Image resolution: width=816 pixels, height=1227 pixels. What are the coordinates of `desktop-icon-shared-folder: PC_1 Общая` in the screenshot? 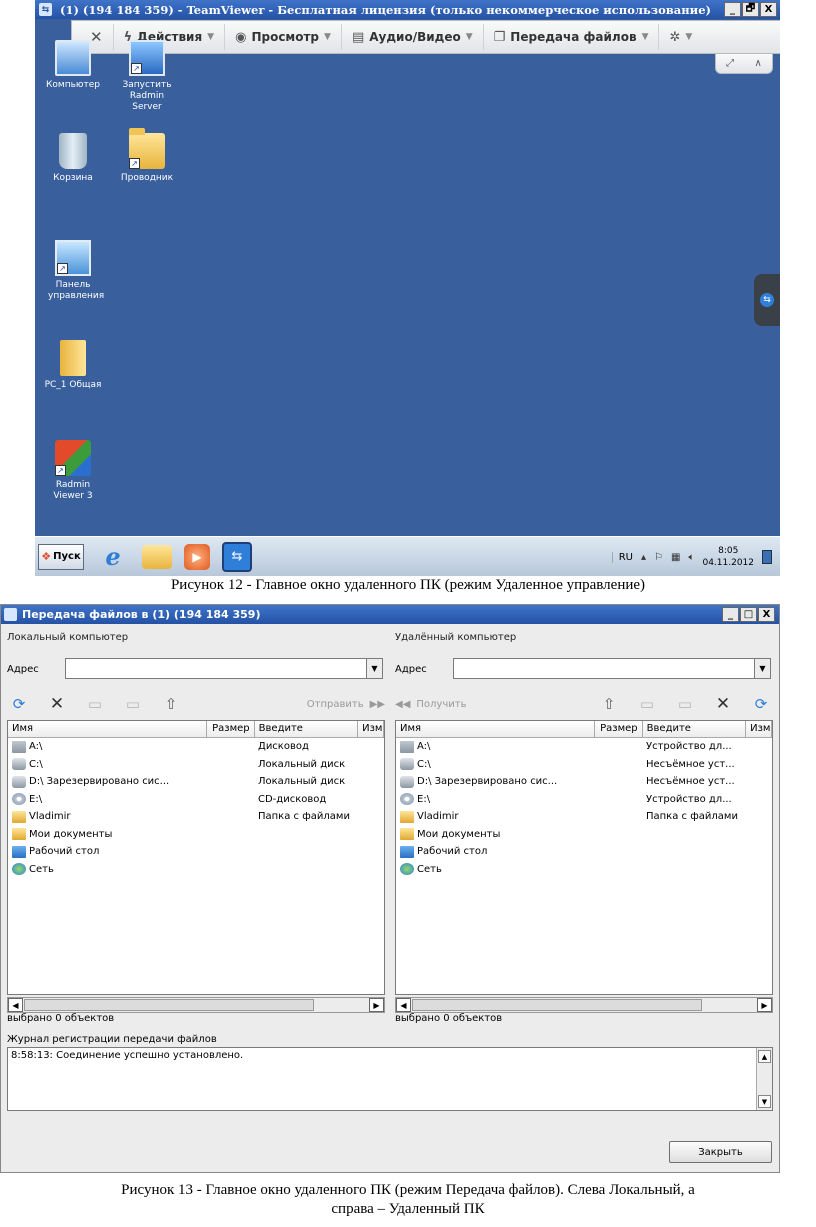 It's located at (73, 365).